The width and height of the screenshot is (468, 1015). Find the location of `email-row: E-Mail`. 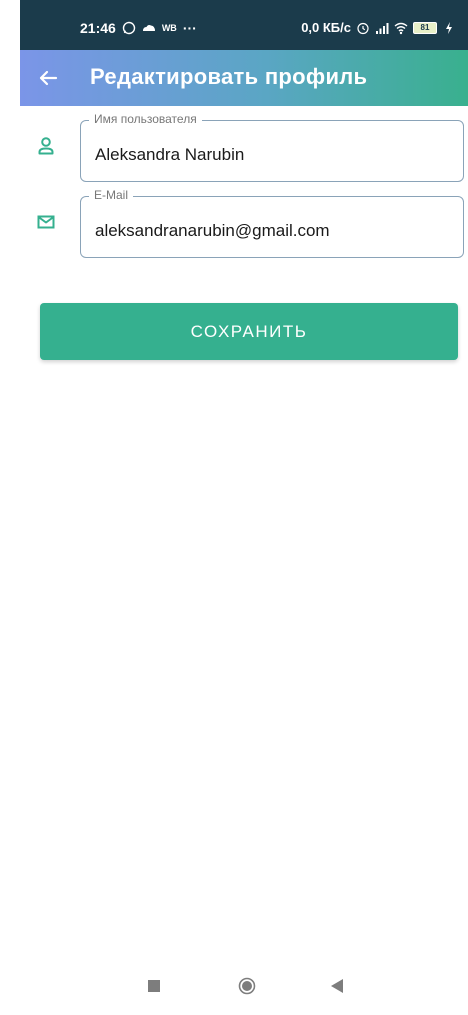

email-row: E-Mail is located at coordinates (244, 224).